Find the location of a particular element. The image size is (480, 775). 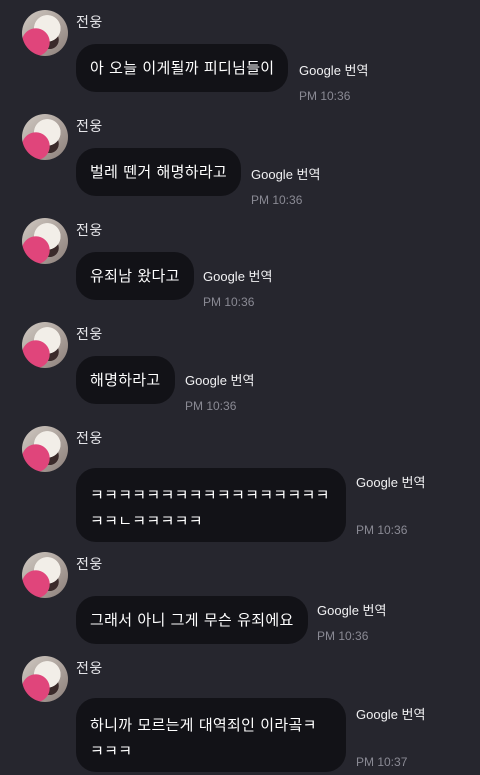

message-text: 그래서 아니 그게 무슨 유죄에요 is located at coordinates (192, 620).